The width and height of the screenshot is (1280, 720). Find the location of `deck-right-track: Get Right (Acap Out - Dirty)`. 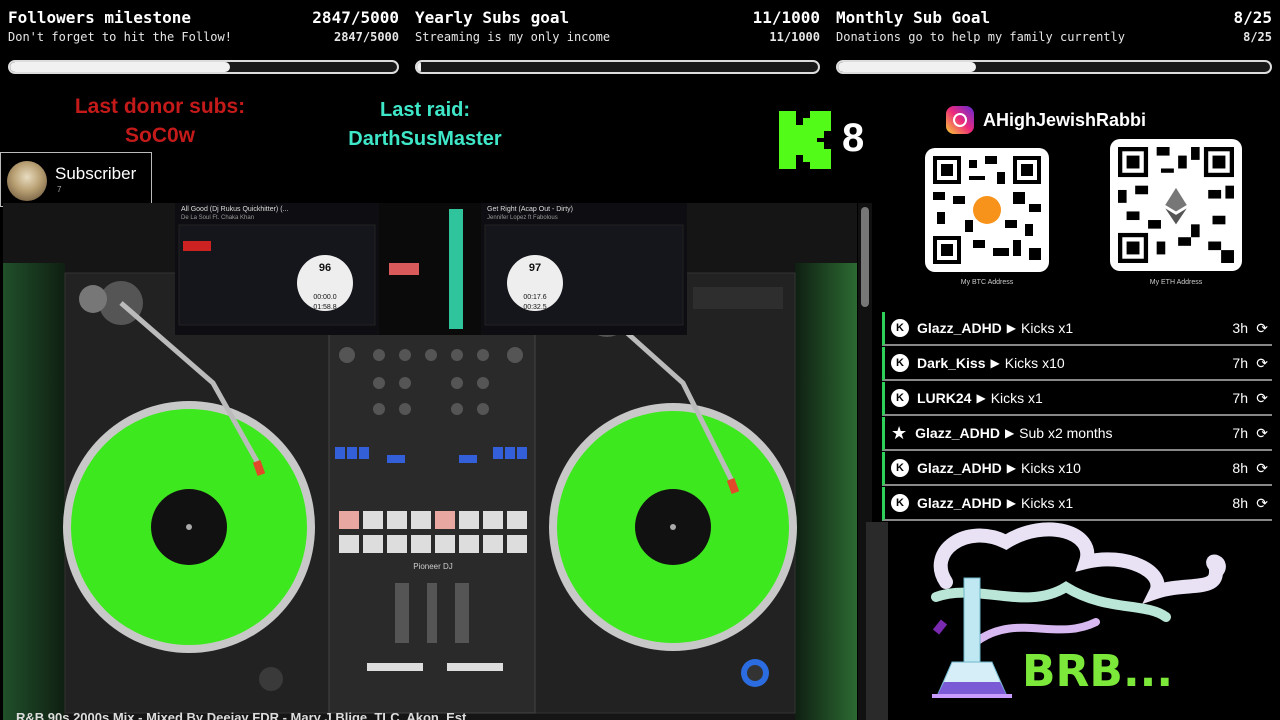

deck-right-track: Get Right (Acap Out - Dirty) is located at coordinates (530, 209).